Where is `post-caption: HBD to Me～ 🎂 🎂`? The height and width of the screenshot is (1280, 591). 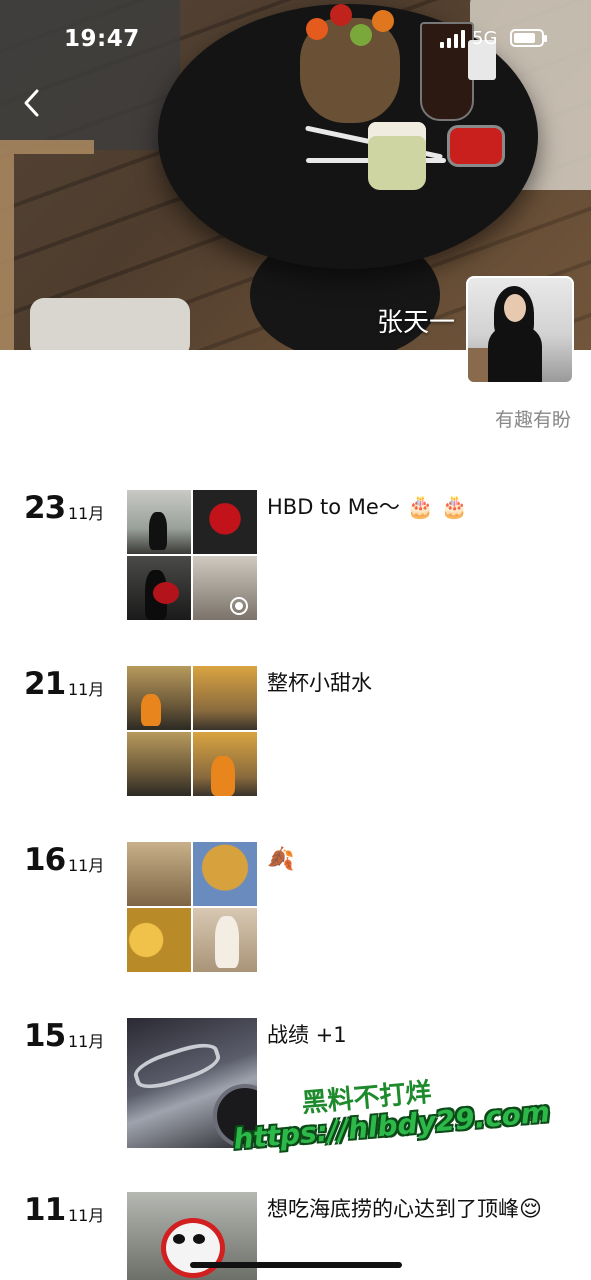
post-caption: HBD to Me～ 🎂 🎂 is located at coordinates (412, 507).